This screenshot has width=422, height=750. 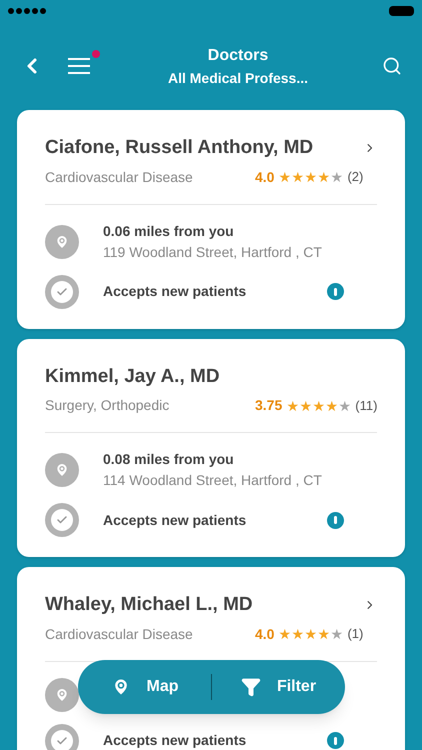 I want to click on signal-icon, so click(x=27, y=11).